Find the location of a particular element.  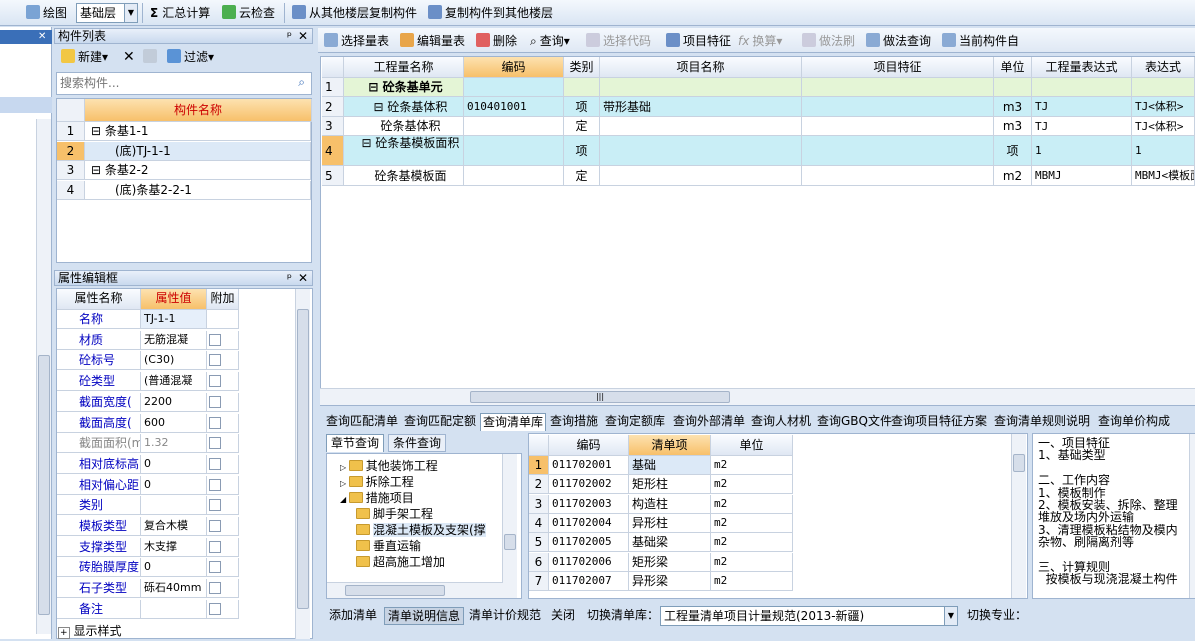

tree-item: 脚手架工程 is located at coordinates (394, 514).